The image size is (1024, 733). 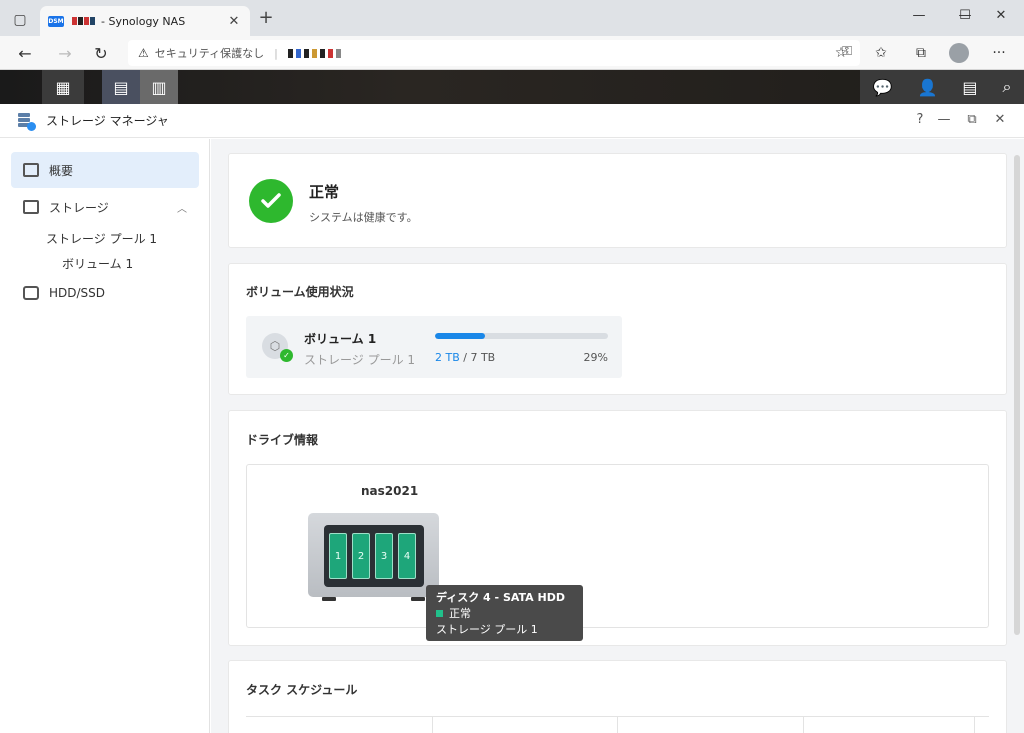 What do you see at coordinates (512, 18) in the screenshot?
I see `browser-tabstrip: ▢ DSM - Synology NAS ✕ + —` at bounding box center [512, 18].